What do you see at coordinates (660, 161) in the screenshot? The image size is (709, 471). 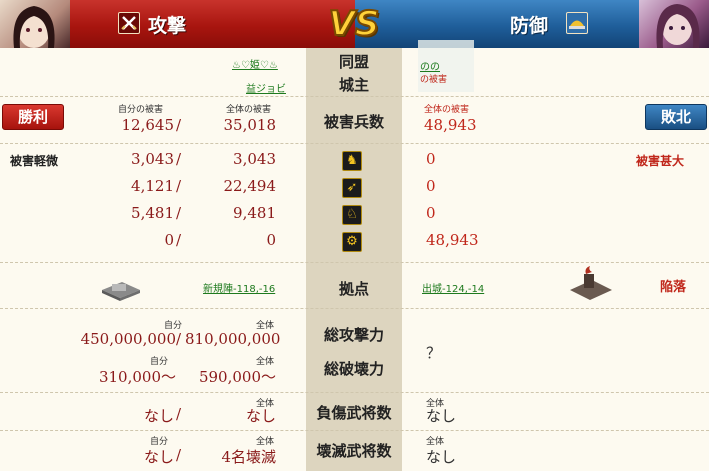 I see `defender-reduction-label: 被害甚大` at bounding box center [660, 161].